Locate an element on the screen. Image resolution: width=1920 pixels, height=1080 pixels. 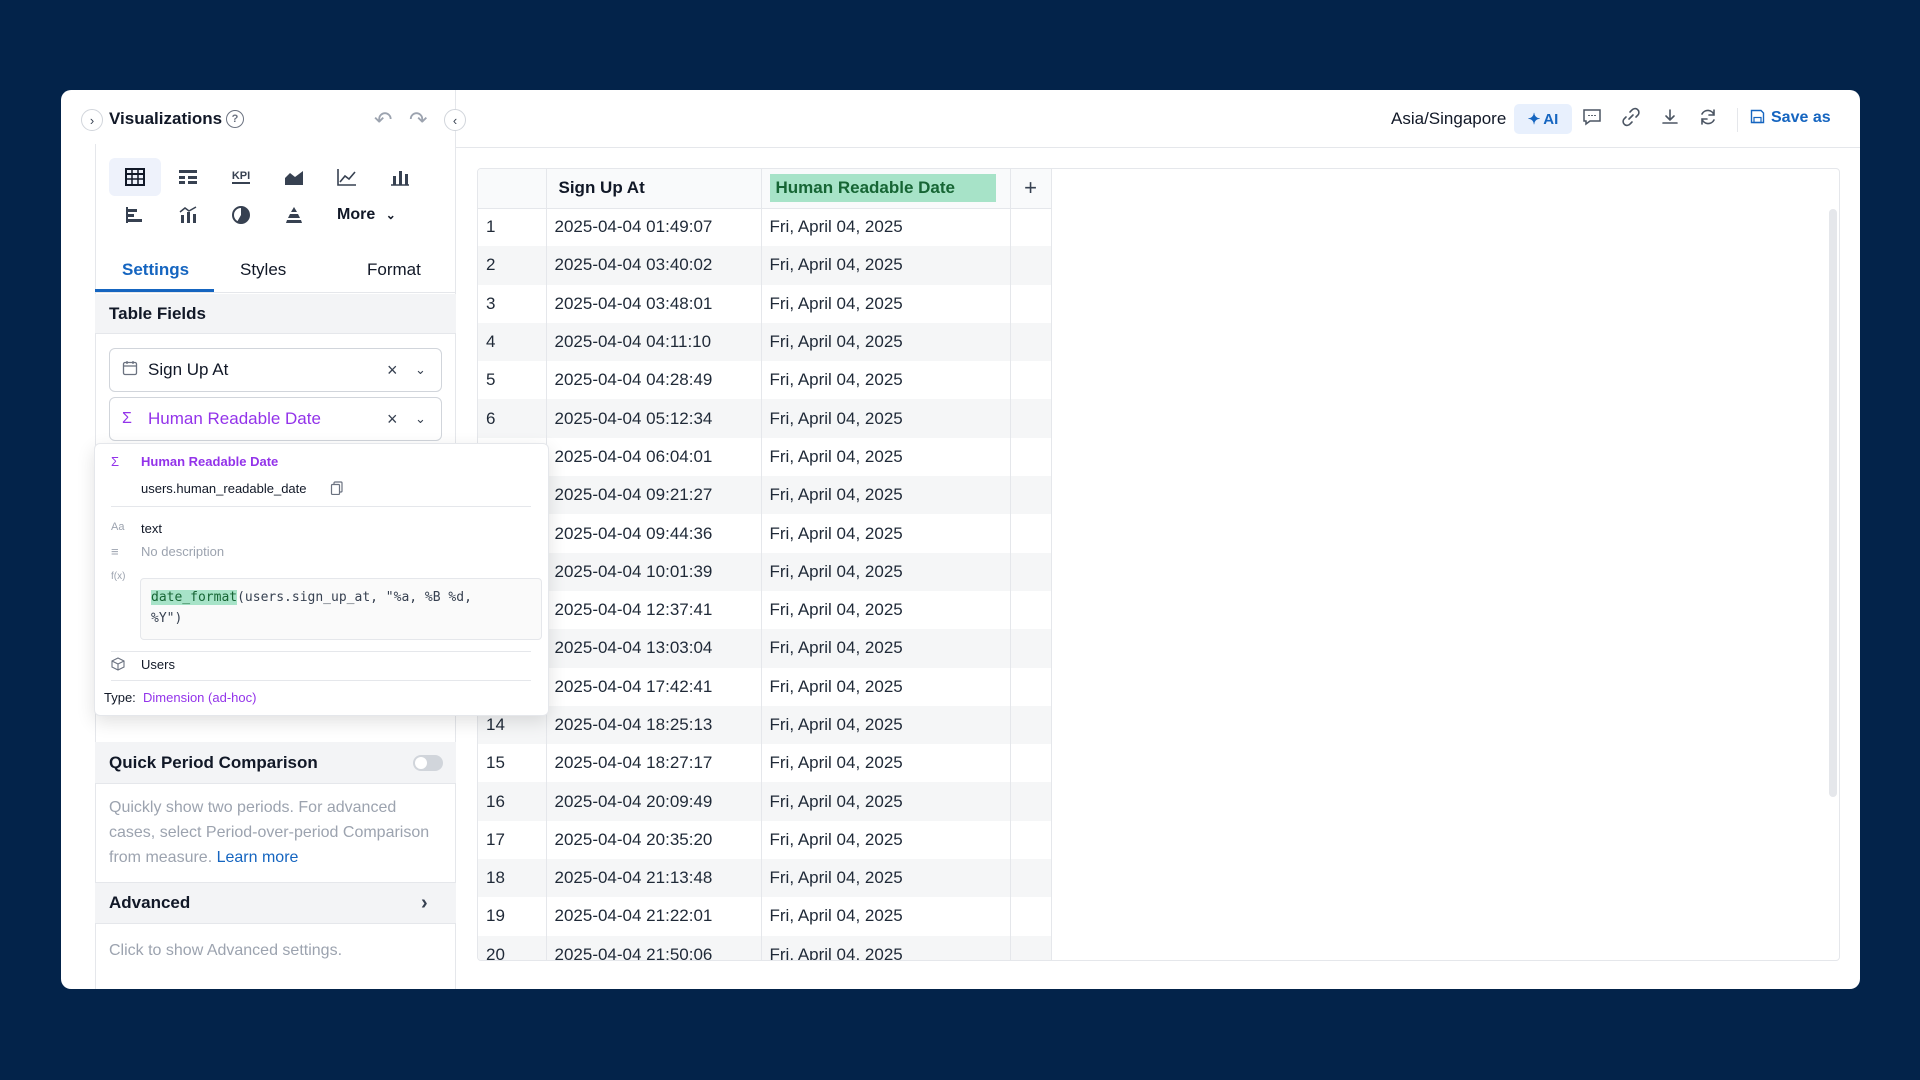
row-number: 4 is located at coordinates (512, 342).